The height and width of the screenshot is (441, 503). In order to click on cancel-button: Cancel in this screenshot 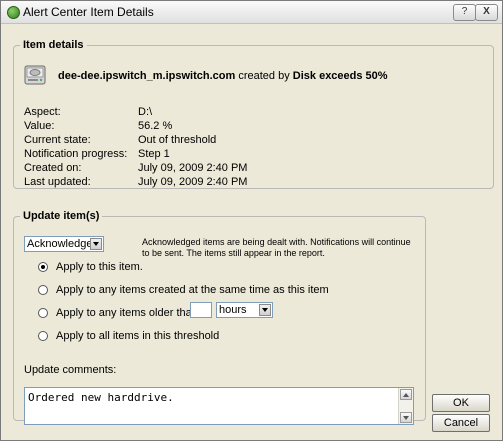, I will do `click(461, 423)`.